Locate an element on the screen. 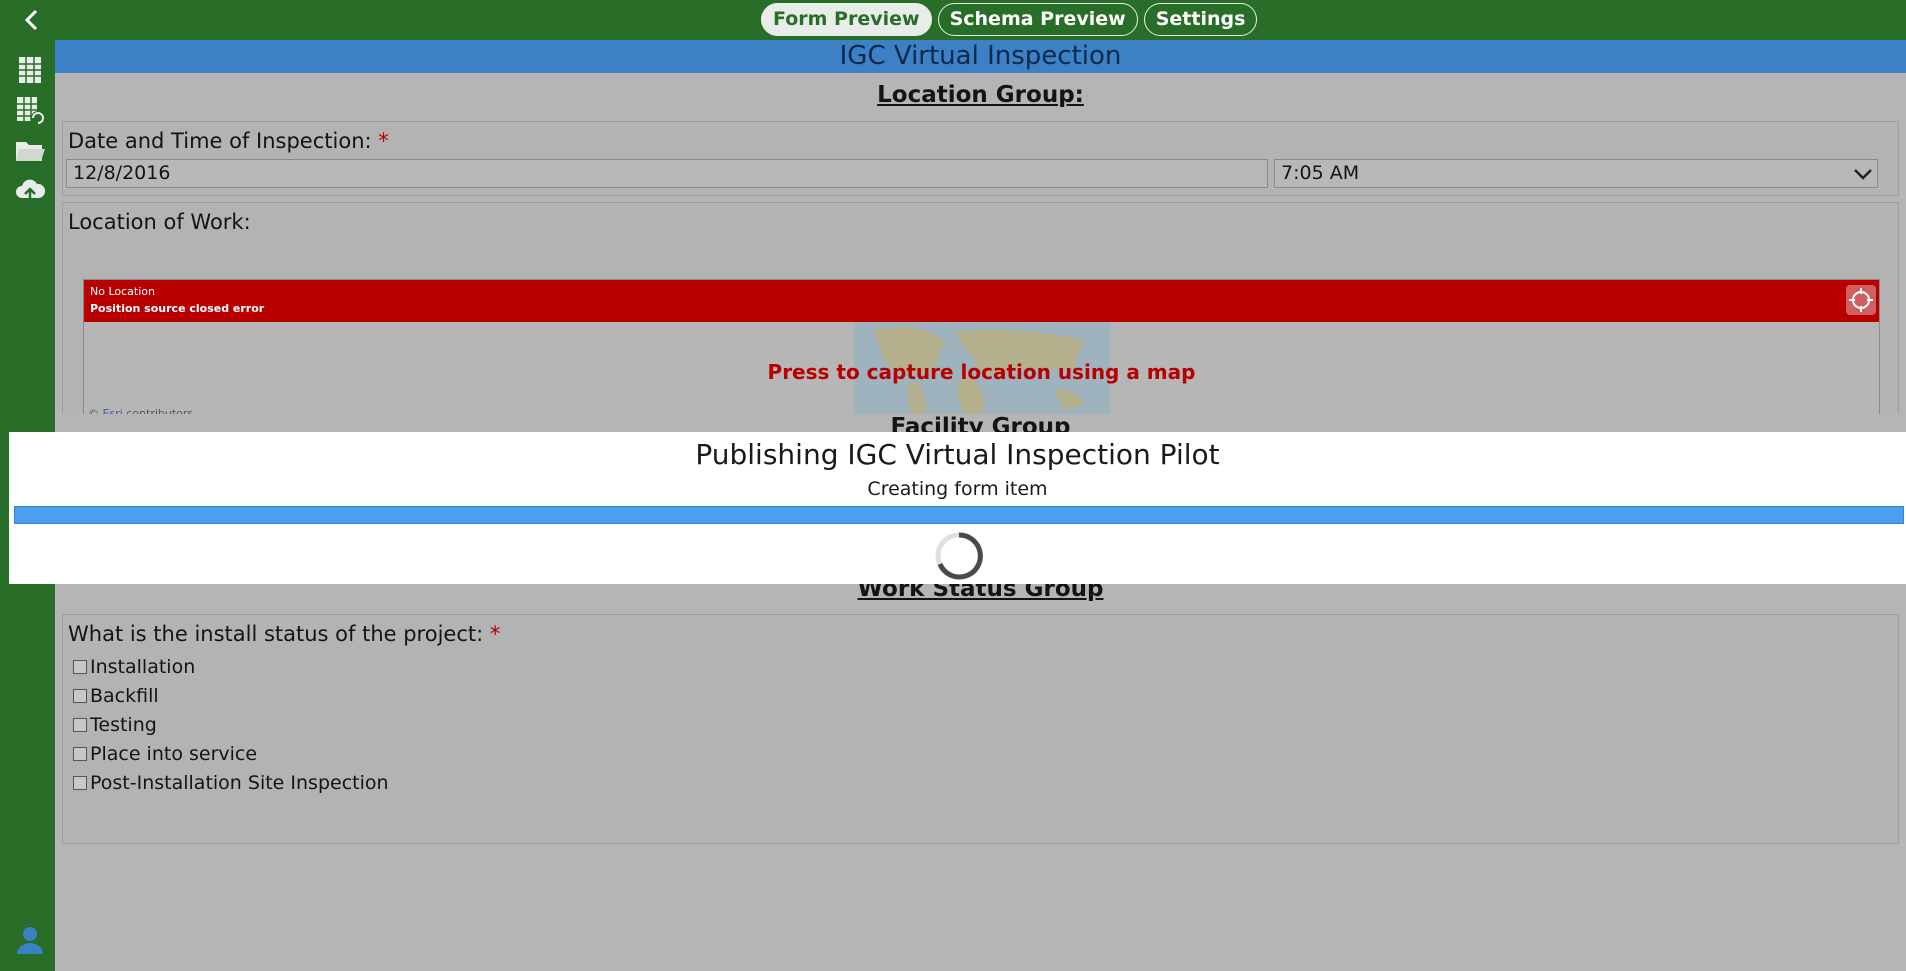 The width and height of the screenshot is (1906, 971). locate-button is located at coordinates (1861, 300).